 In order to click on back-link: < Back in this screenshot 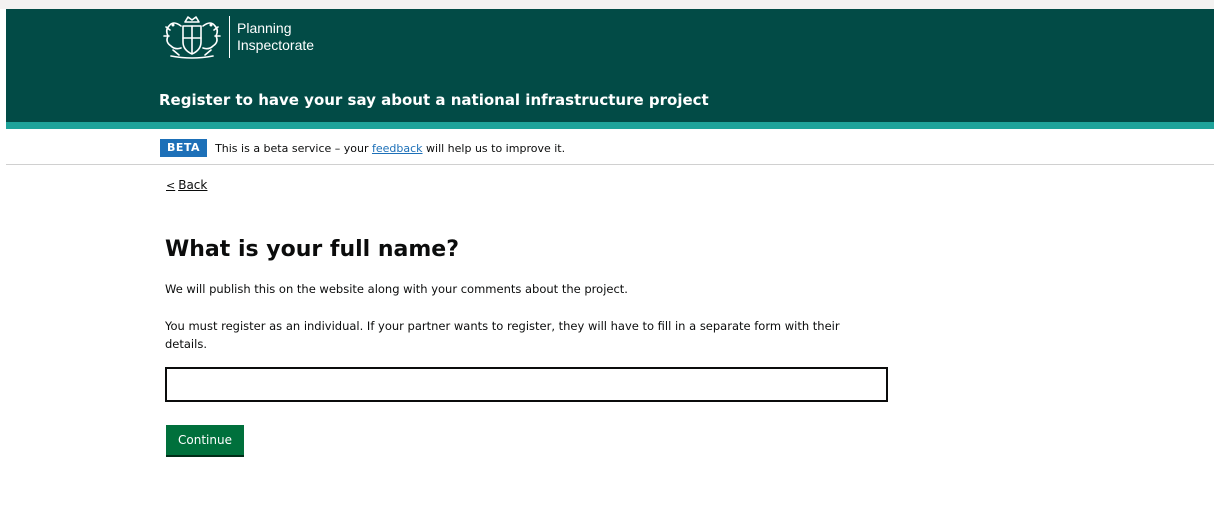, I will do `click(186, 185)`.